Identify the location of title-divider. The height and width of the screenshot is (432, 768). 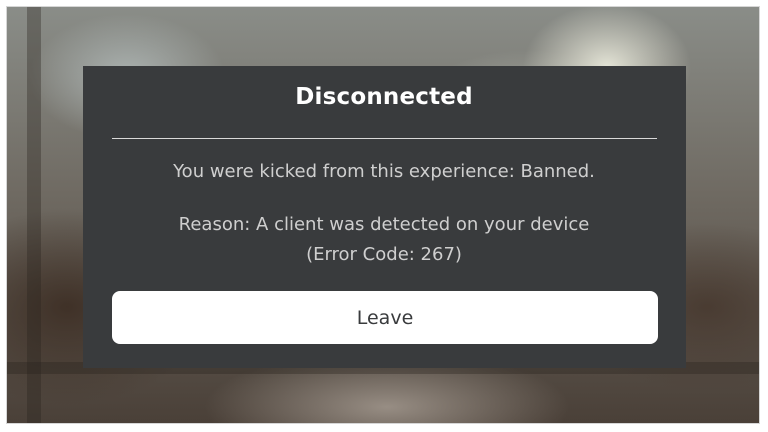
(384, 138).